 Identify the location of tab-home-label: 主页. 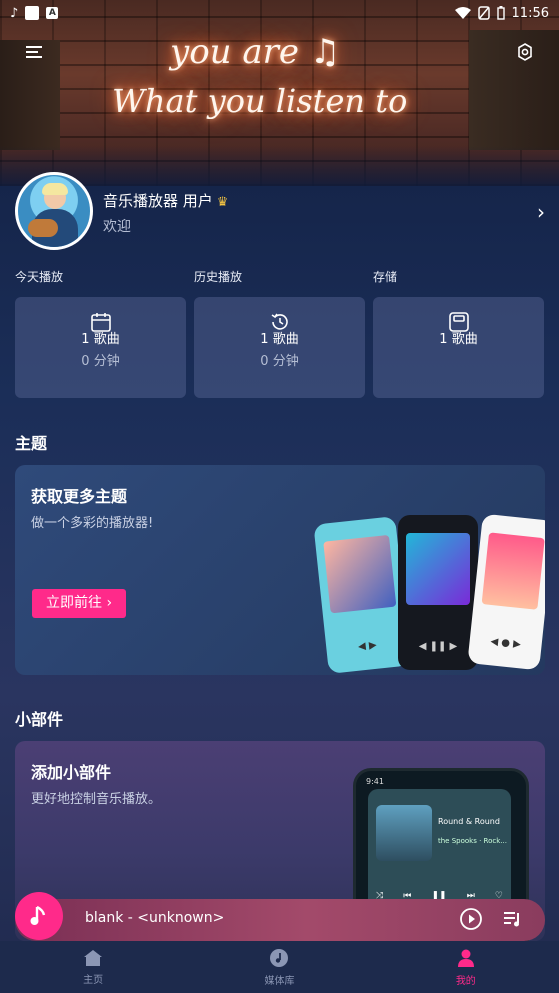
(93, 980).